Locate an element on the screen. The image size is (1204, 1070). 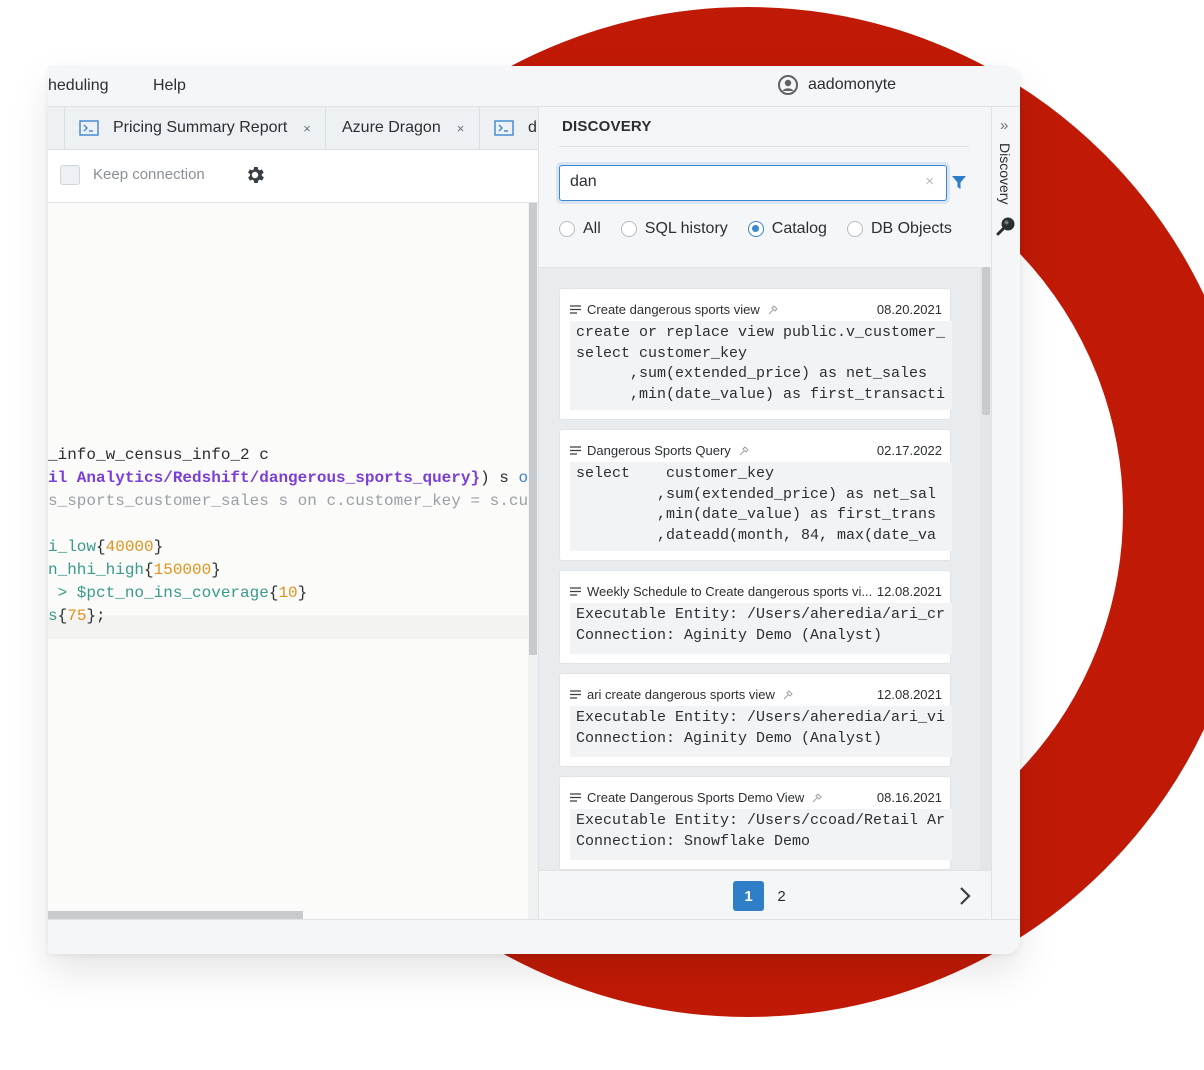
chevron-right-icon is located at coordinates (965, 896).